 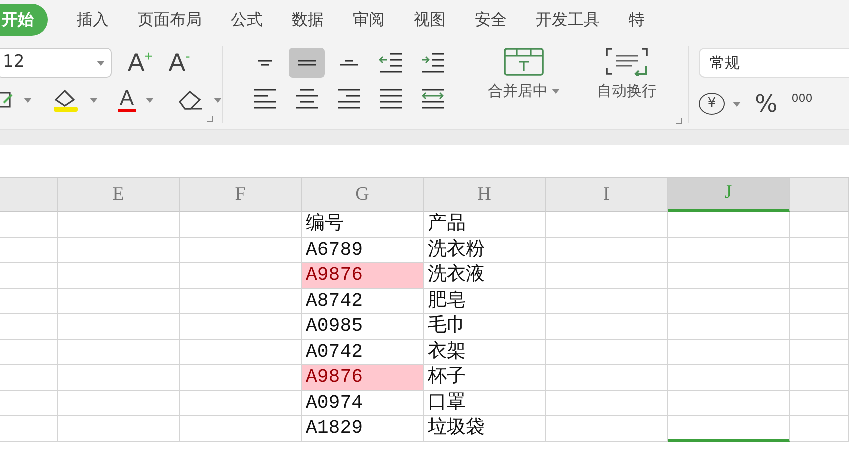 What do you see at coordinates (140, 63) in the screenshot?
I see `grow-font-button: A$^{+}$` at bounding box center [140, 63].